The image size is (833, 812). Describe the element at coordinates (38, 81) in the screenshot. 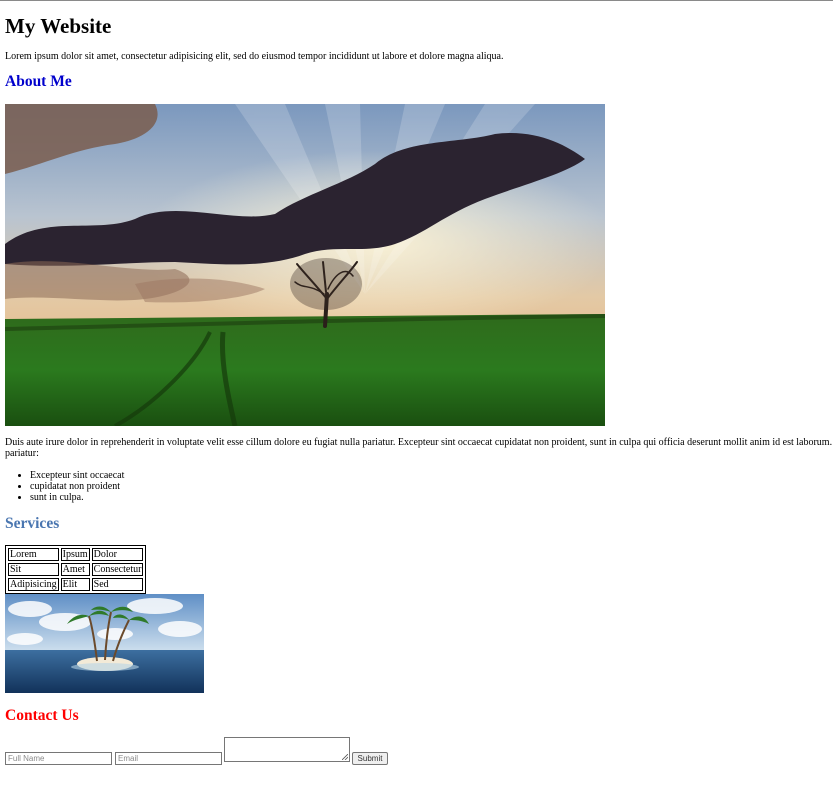

I see `about-heading: About Me` at that location.